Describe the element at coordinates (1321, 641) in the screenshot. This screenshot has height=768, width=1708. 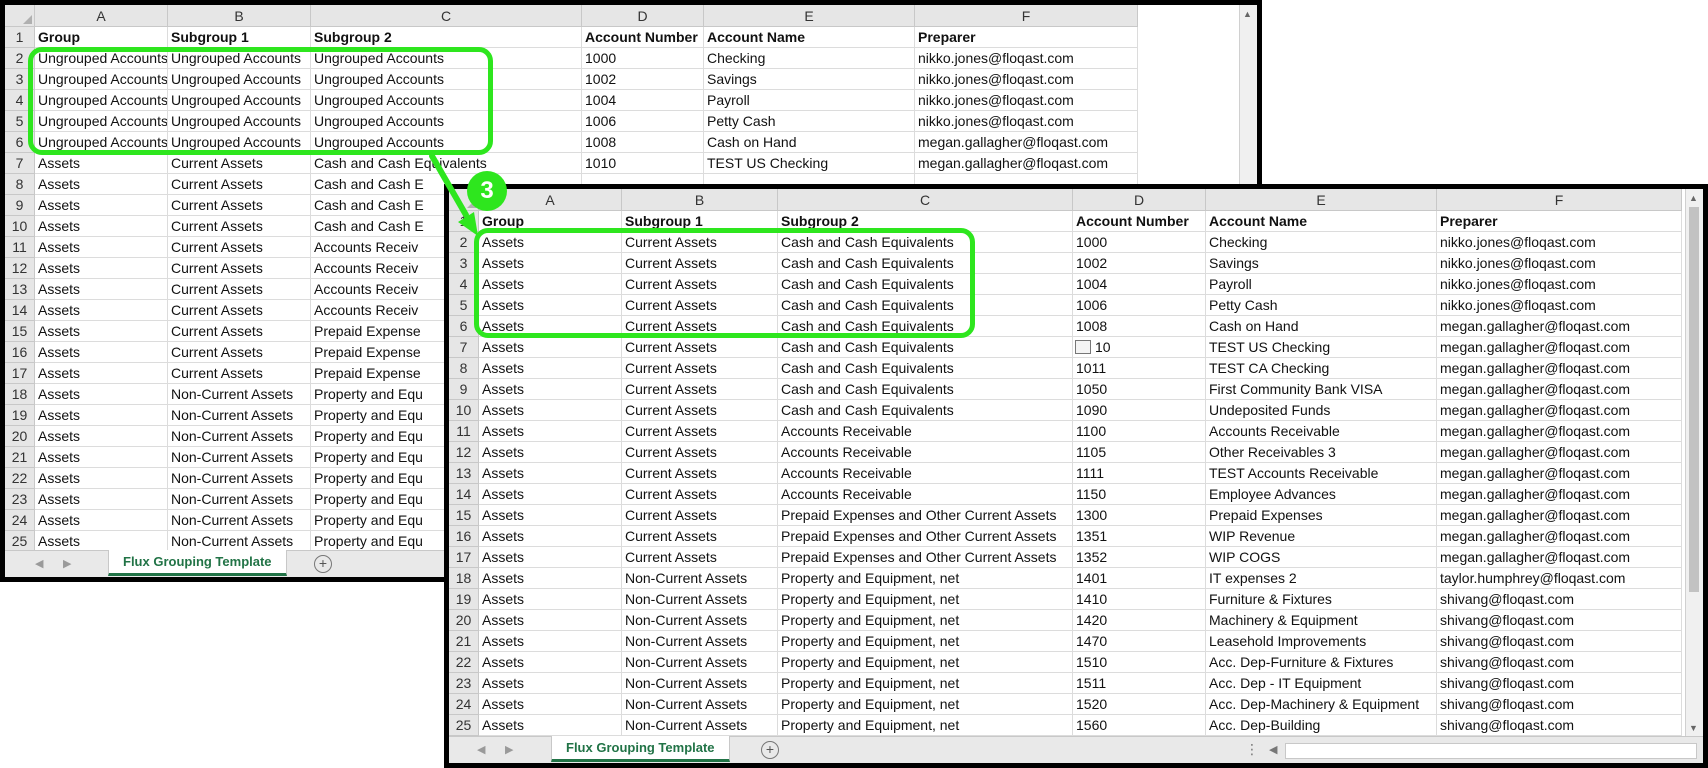
I see `table-cell: Leasehold Improvements` at that location.